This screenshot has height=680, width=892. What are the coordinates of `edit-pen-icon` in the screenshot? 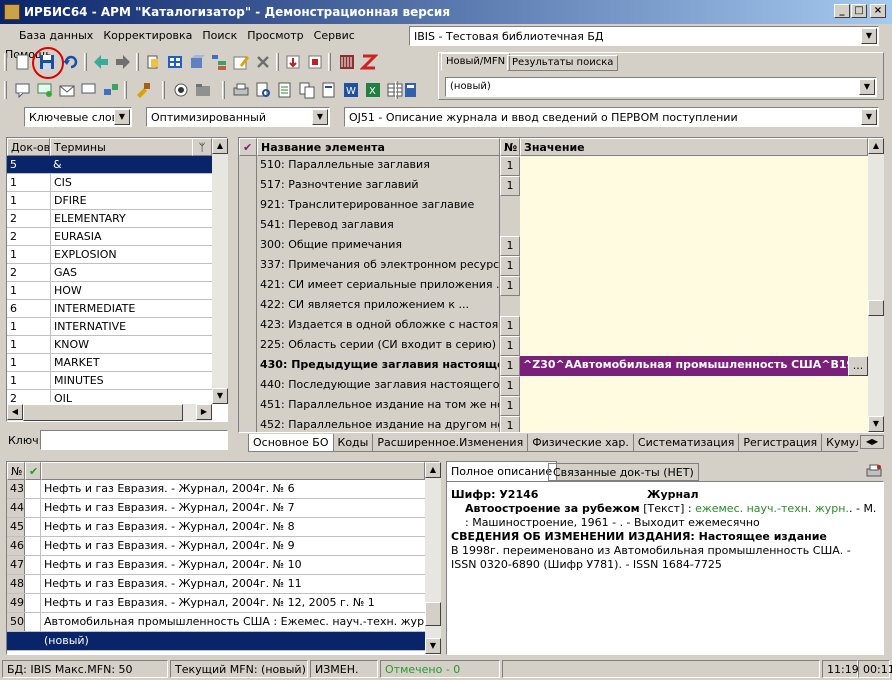 It's located at (241, 62).